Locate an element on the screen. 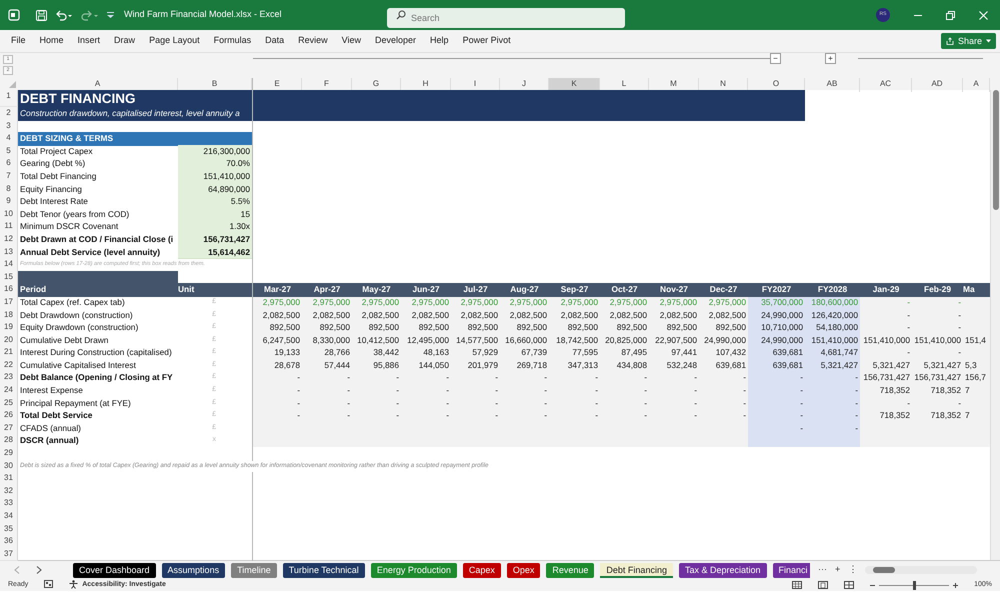 This screenshot has width=1000, height=592. column-header: AC is located at coordinates (886, 85).